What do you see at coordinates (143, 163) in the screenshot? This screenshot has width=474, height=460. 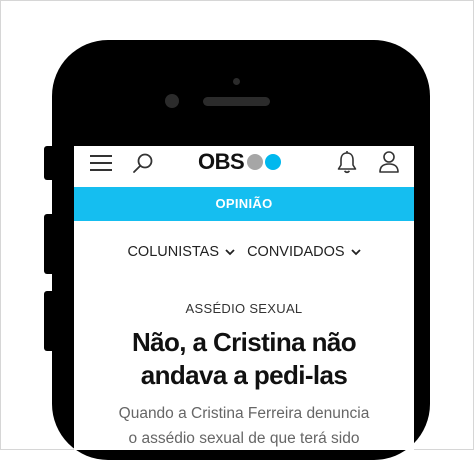 I see `search-icon` at bounding box center [143, 163].